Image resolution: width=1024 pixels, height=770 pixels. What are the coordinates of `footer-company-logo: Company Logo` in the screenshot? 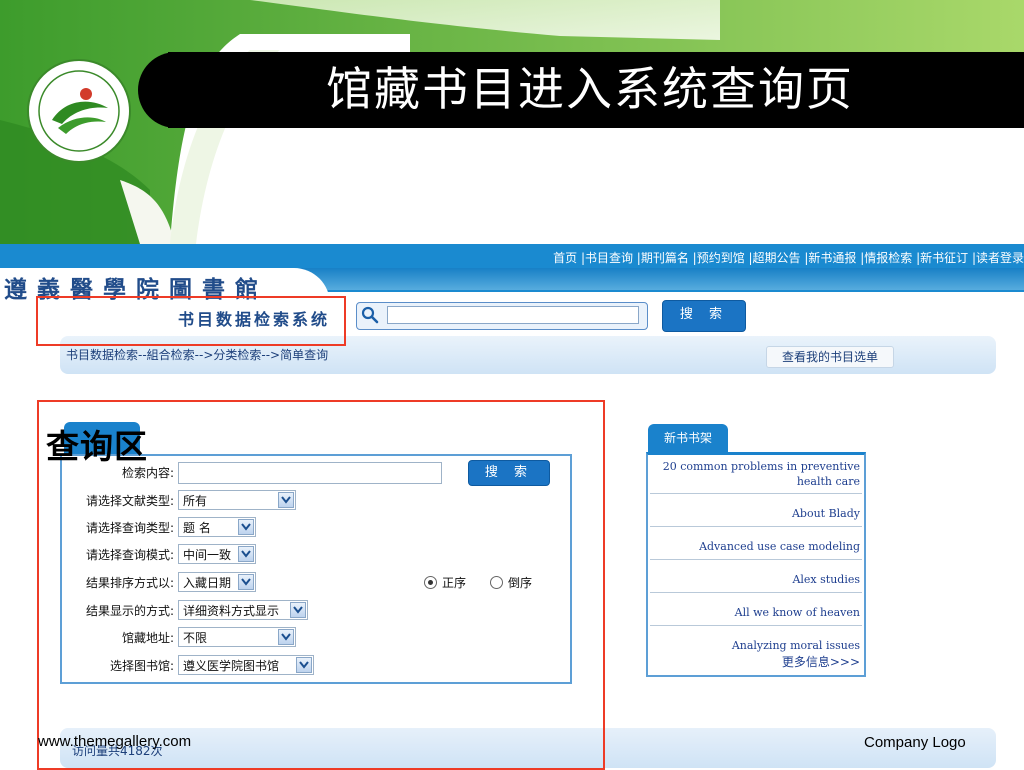 It's located at (915, 742).